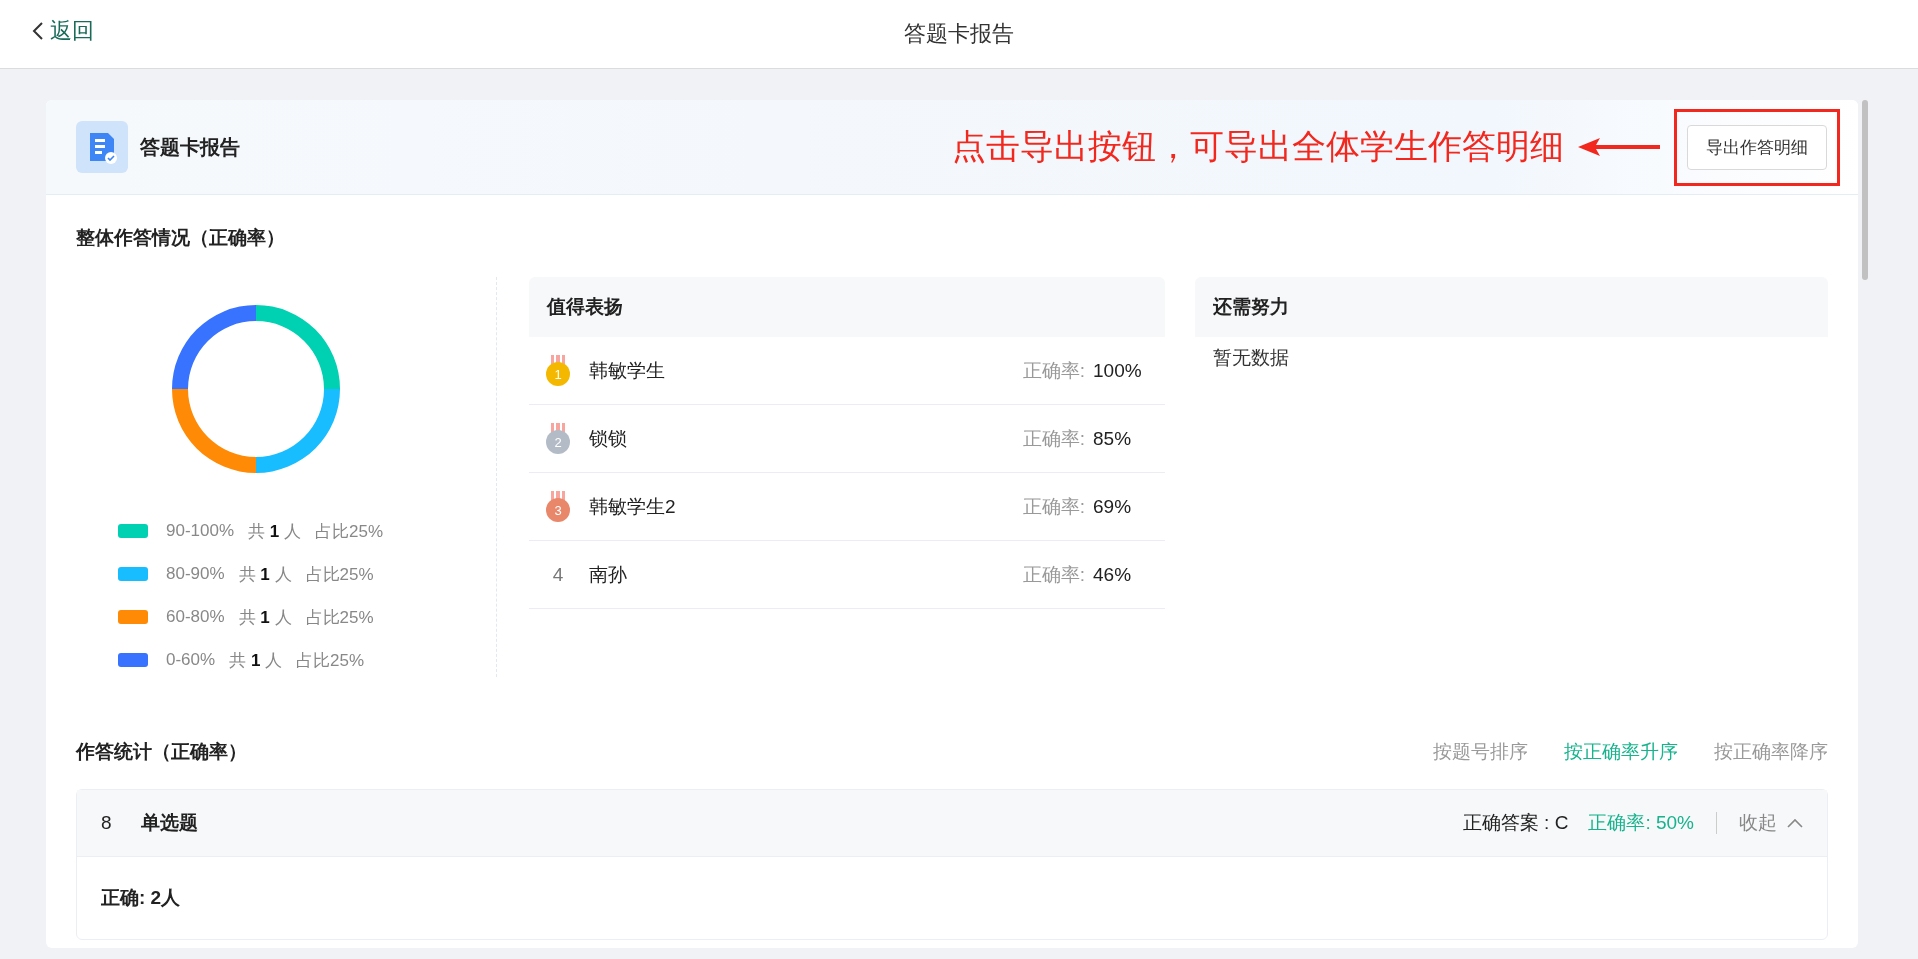 The width and height of the screenshot is (1918, 959). I want to click on panel-title: 值得表扬, so click(585, 307).